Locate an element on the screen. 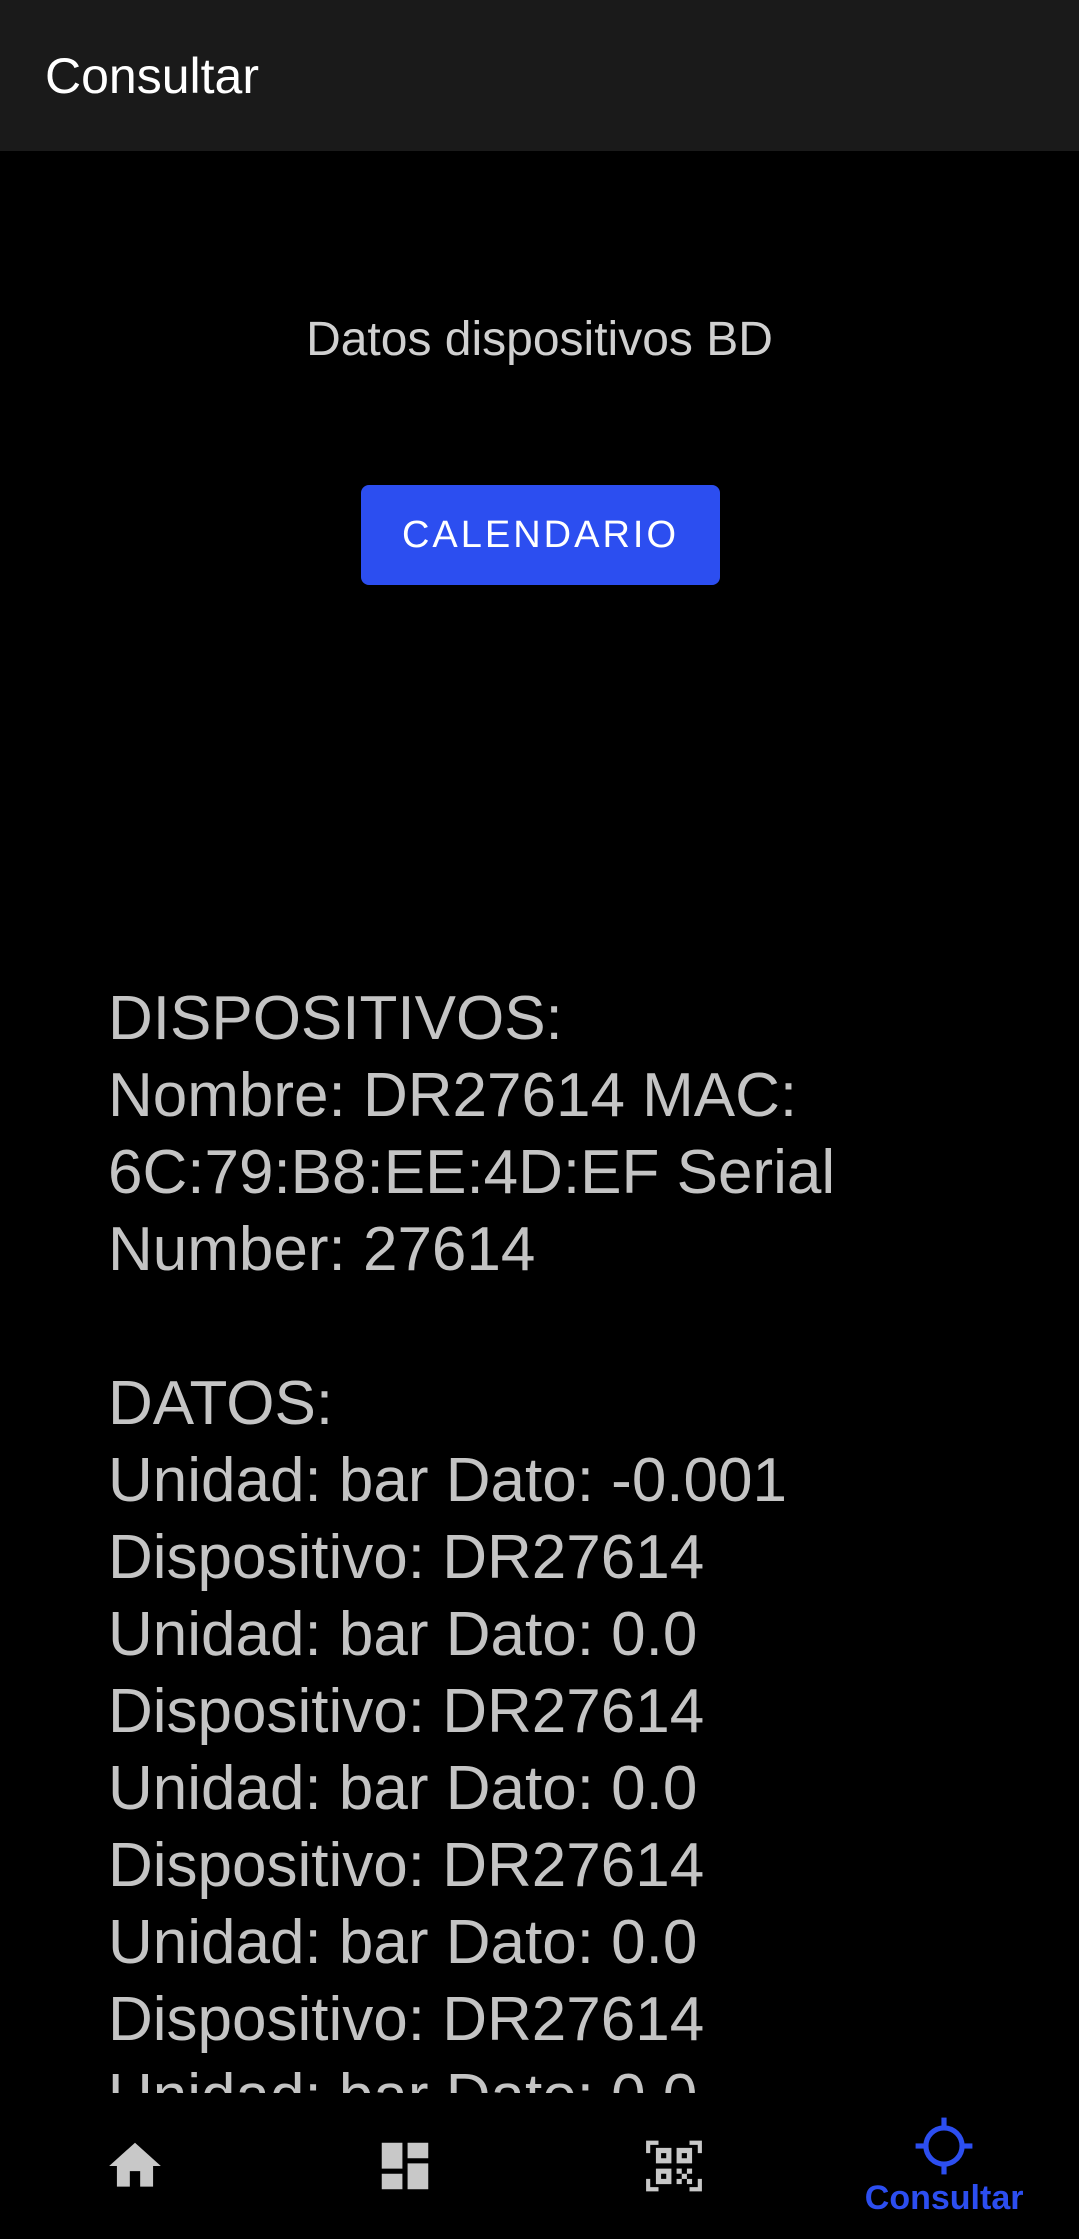 This screenshot has width=1079, height=2239. nav-item-home is located at coordinates (135, 2166).